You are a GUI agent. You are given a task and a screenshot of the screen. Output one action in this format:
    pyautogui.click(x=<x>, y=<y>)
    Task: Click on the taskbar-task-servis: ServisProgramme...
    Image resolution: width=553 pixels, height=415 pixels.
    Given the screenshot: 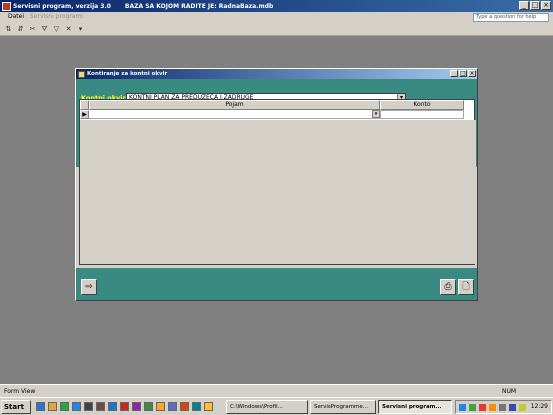 What is the action you would take?
    pyautogui.click(x=343, y=407)
    